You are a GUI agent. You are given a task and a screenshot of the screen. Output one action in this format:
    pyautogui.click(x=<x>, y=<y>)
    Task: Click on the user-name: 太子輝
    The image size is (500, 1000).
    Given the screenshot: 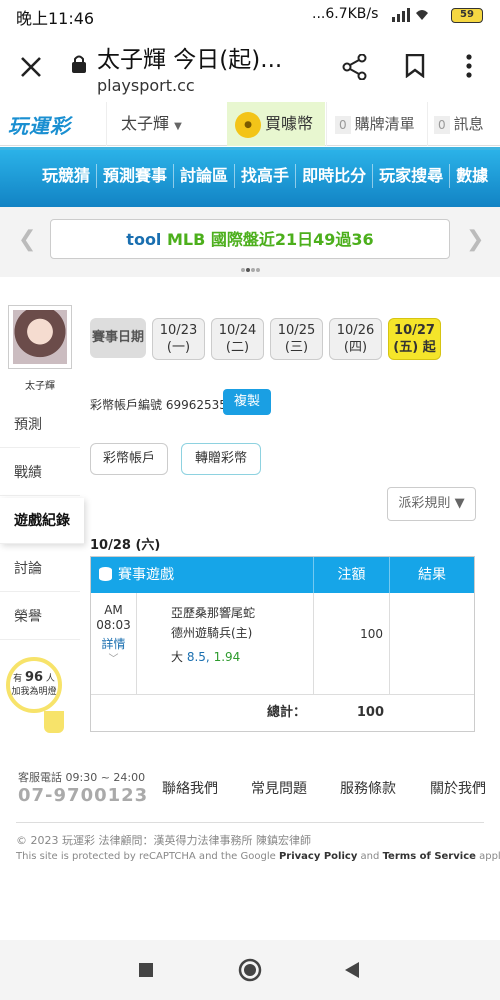 What is the action you would take?
    pyautogui.click(x=145, y=123)
    